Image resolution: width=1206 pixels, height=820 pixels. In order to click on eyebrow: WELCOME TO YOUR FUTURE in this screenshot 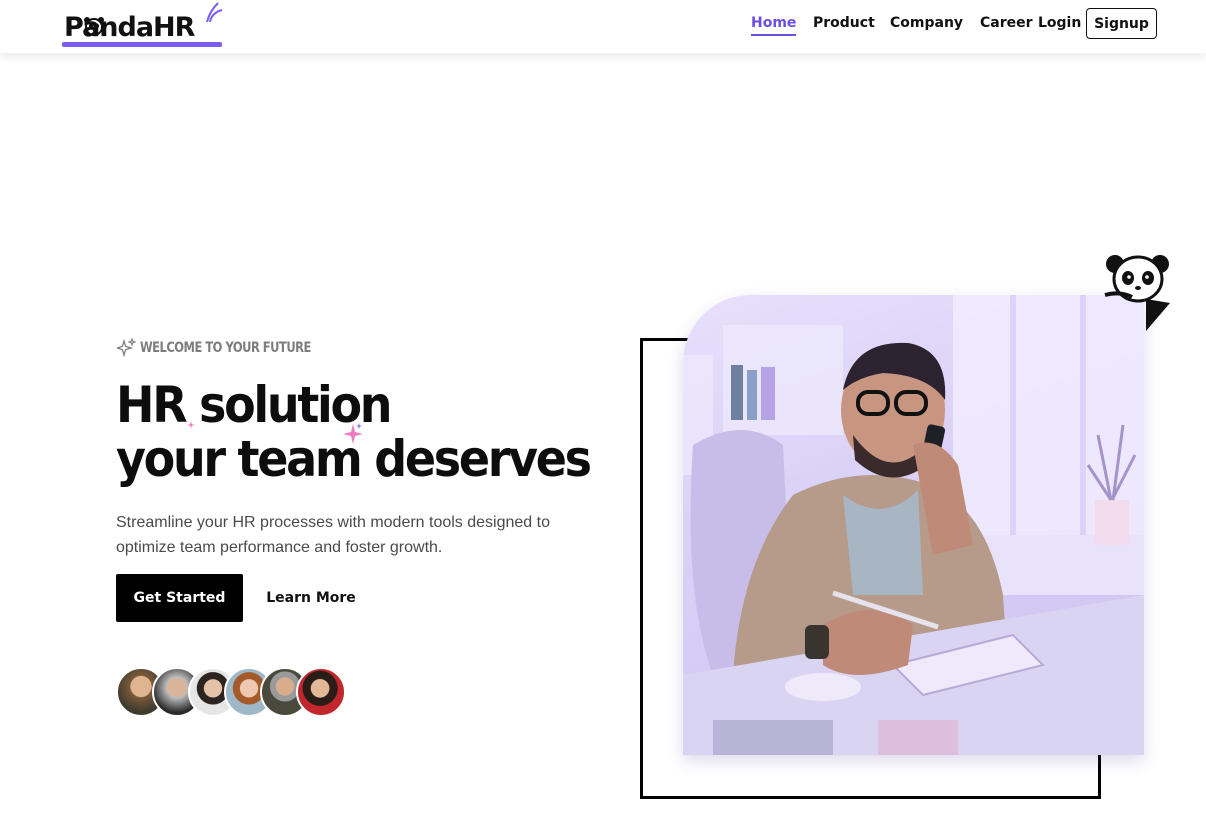, I will do `click(232, 348)`.